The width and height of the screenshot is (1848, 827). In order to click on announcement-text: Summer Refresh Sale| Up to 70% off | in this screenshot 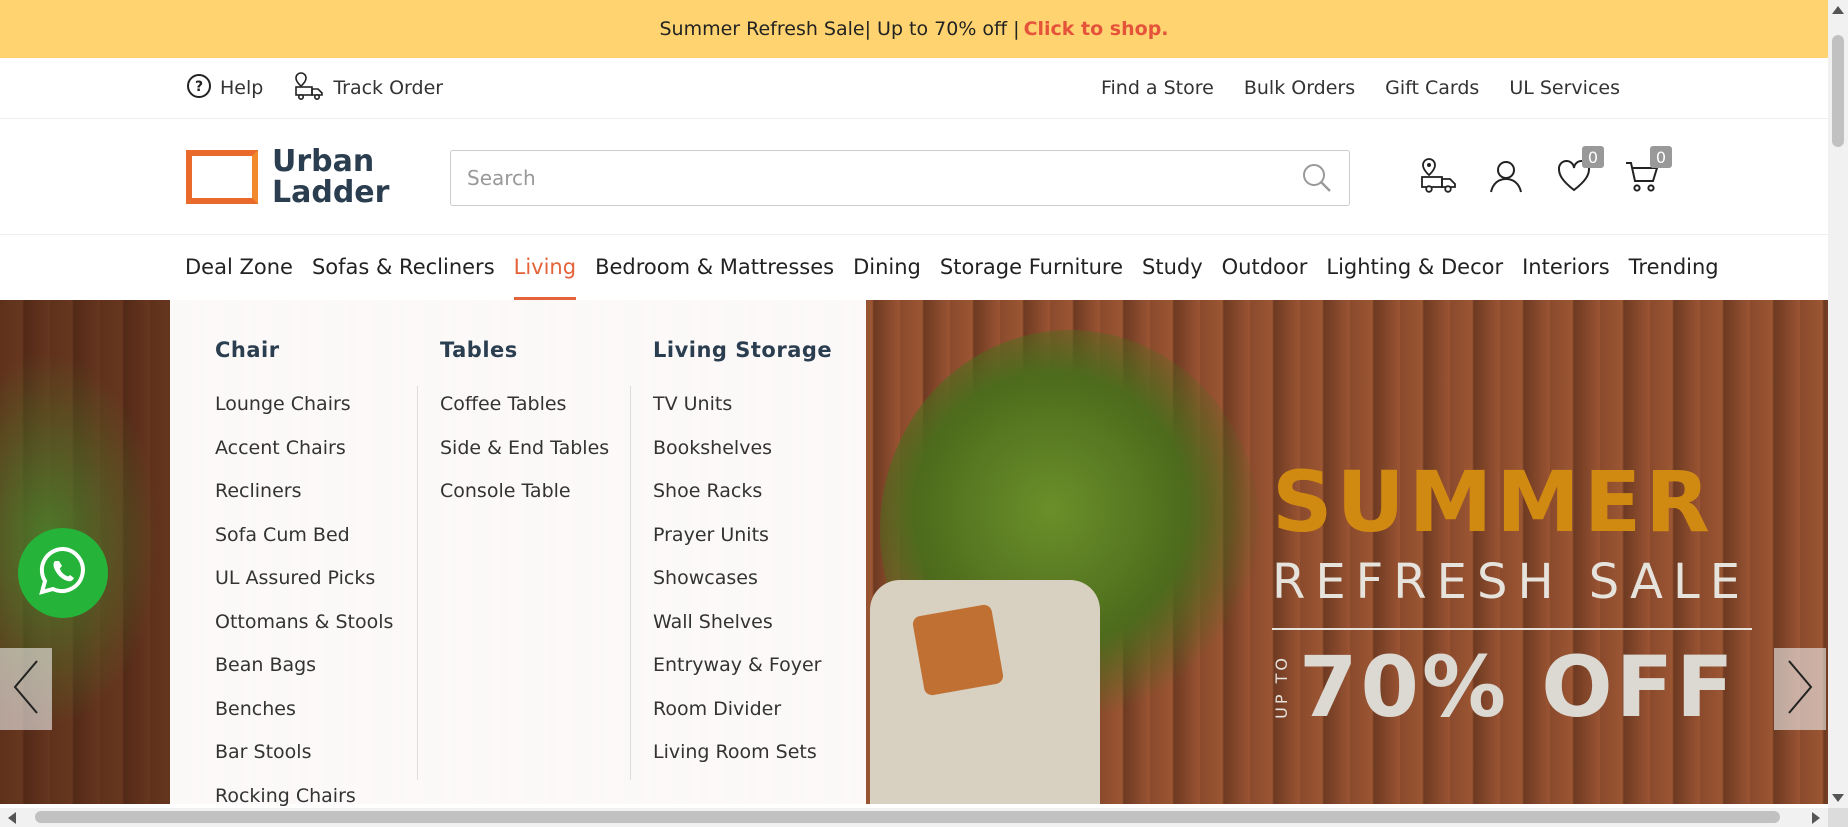, I will do `click(839, 29)`.